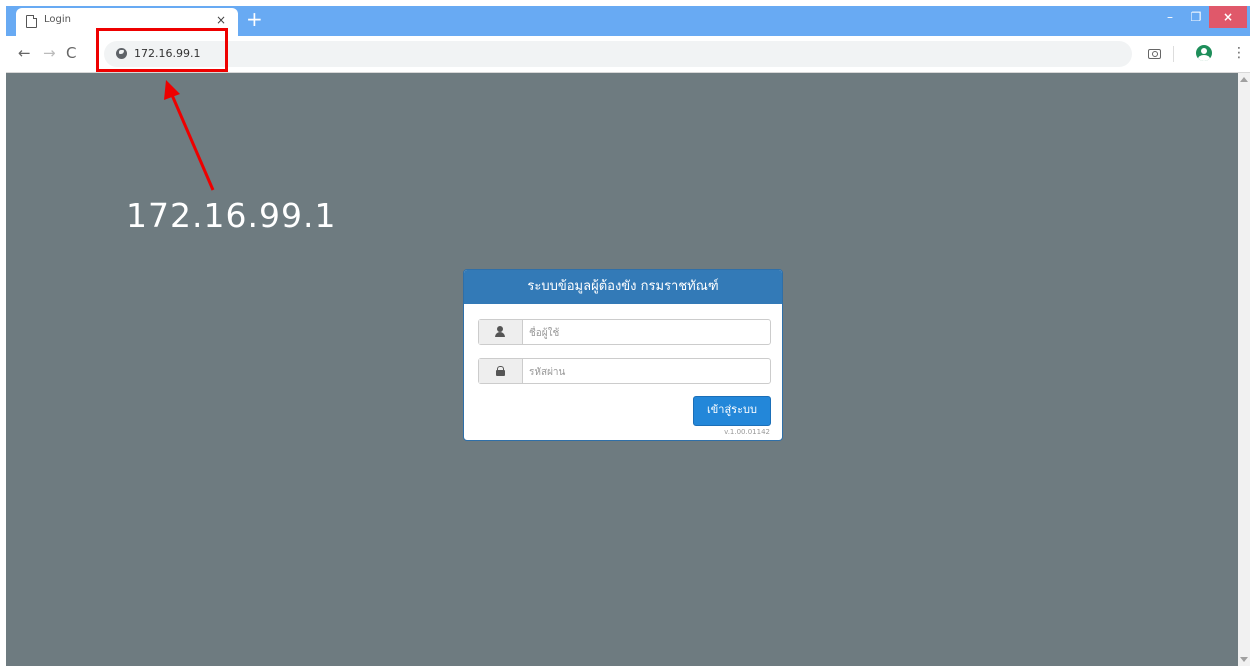 This screenshot has width=1250, height=666. I want to click on lock-icon, so click(500, 371).